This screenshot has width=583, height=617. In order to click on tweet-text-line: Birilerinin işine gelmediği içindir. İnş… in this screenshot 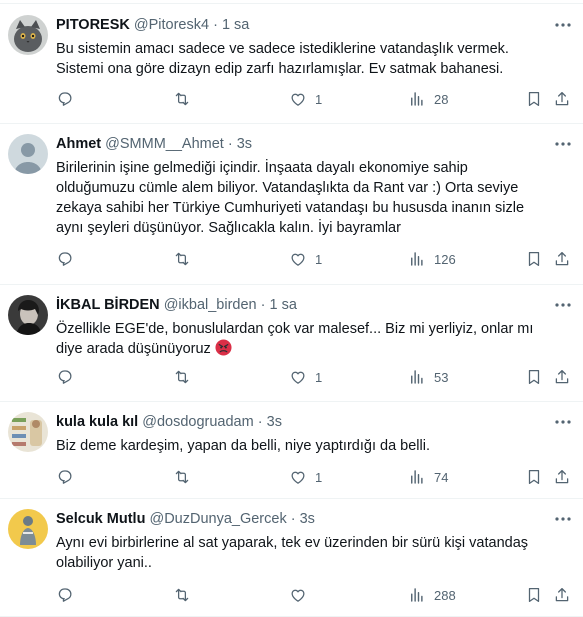, I will do `click(262, 168)`.